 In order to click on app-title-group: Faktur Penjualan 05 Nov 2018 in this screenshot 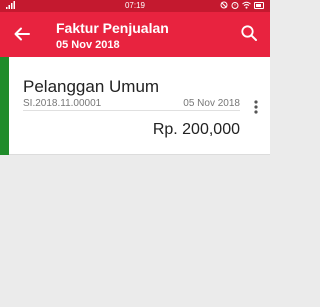, I will do `click(112, 36)`.